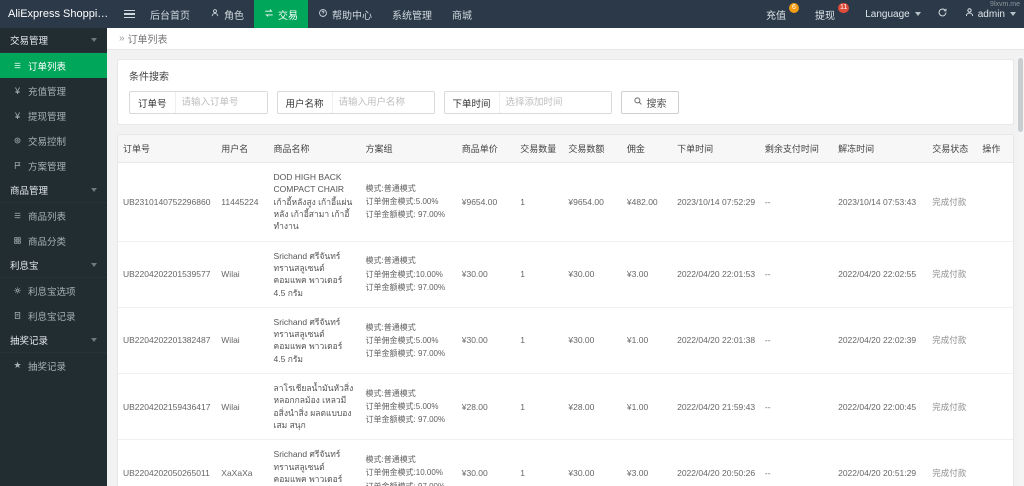 This screenshot has height=486, width=1024. Describe the element at coordinates (47, 92) in the screenshot. I see `item-label: 充值管理` at that location.